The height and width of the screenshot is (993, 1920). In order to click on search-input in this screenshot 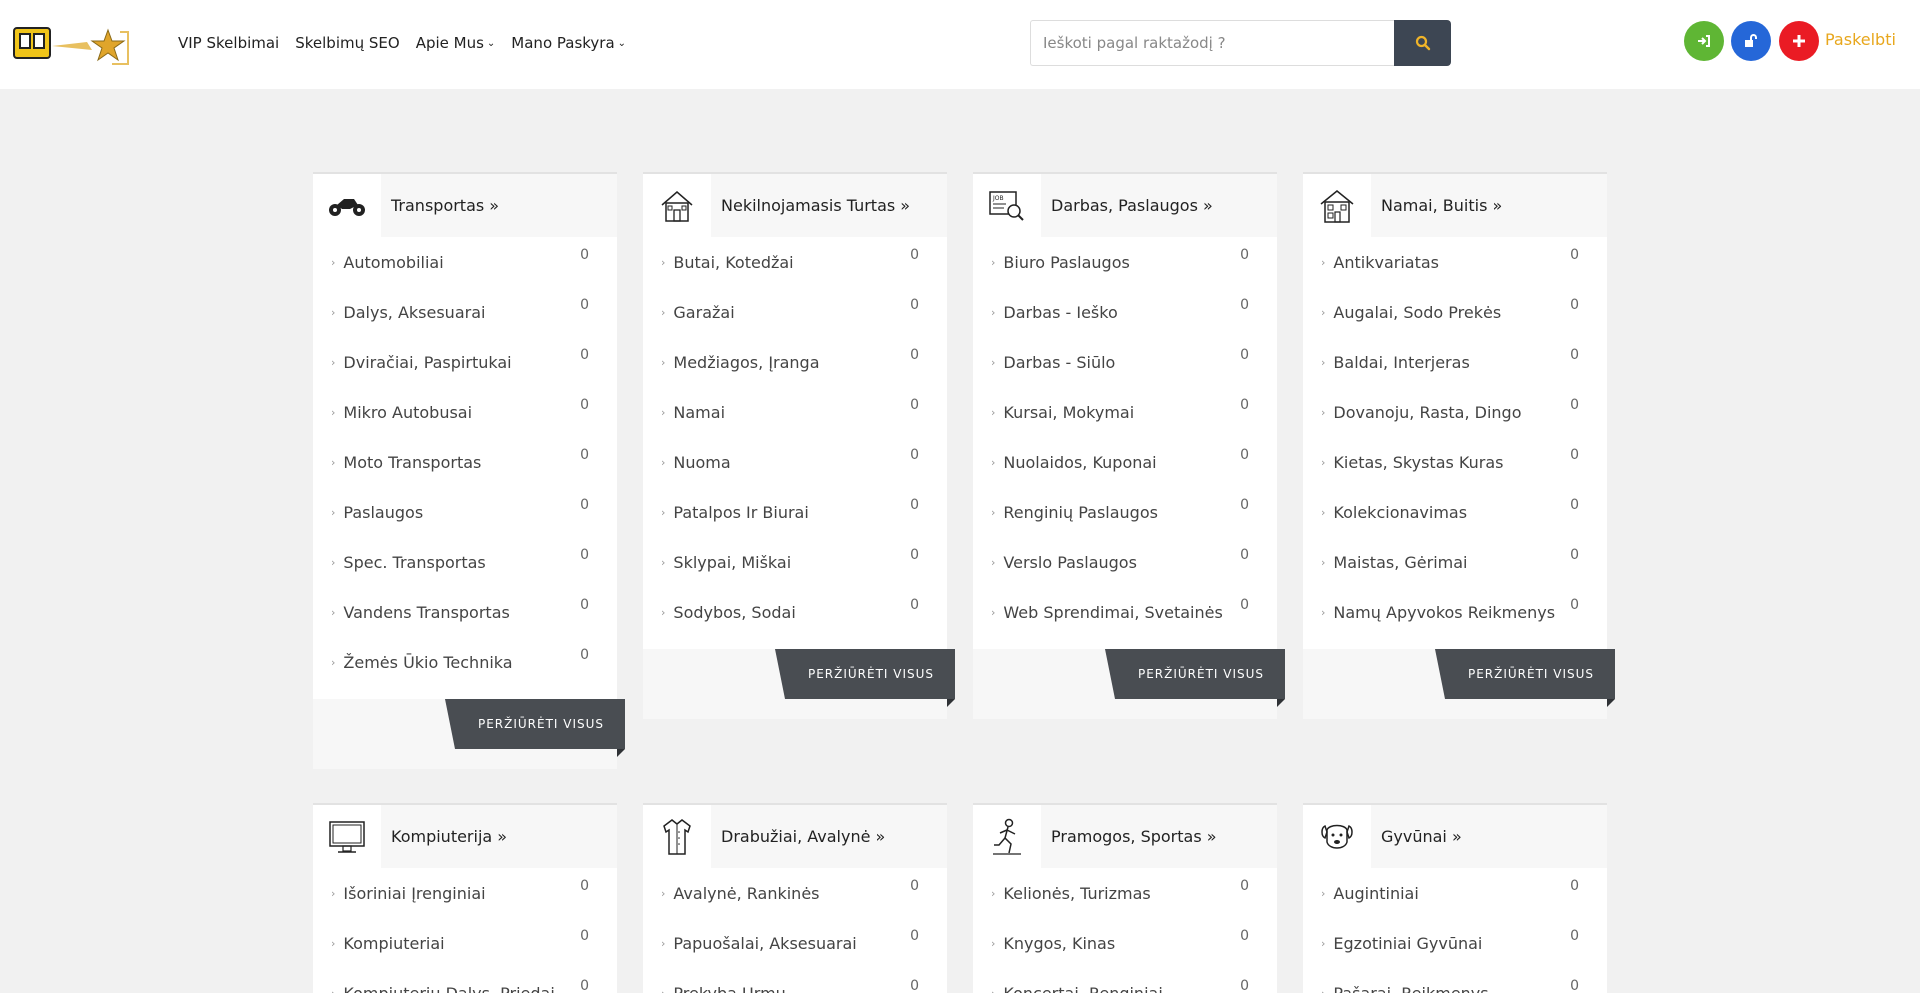, I will do `click(1212, 43)`.